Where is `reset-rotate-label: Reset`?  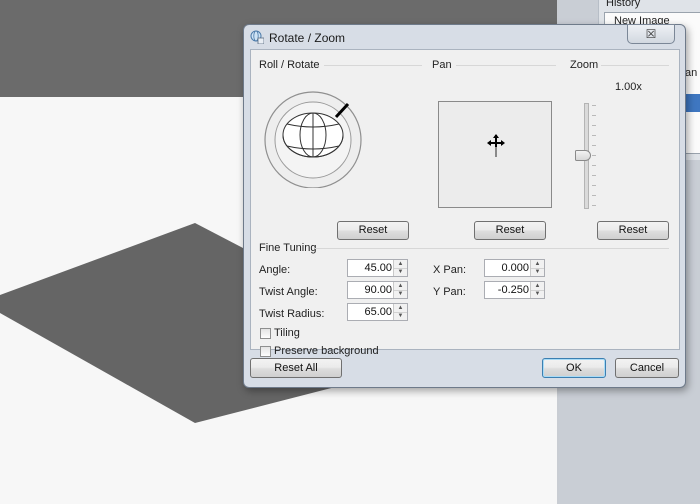 reset-rotate-label: Reset is located at coordinates (373, 230).